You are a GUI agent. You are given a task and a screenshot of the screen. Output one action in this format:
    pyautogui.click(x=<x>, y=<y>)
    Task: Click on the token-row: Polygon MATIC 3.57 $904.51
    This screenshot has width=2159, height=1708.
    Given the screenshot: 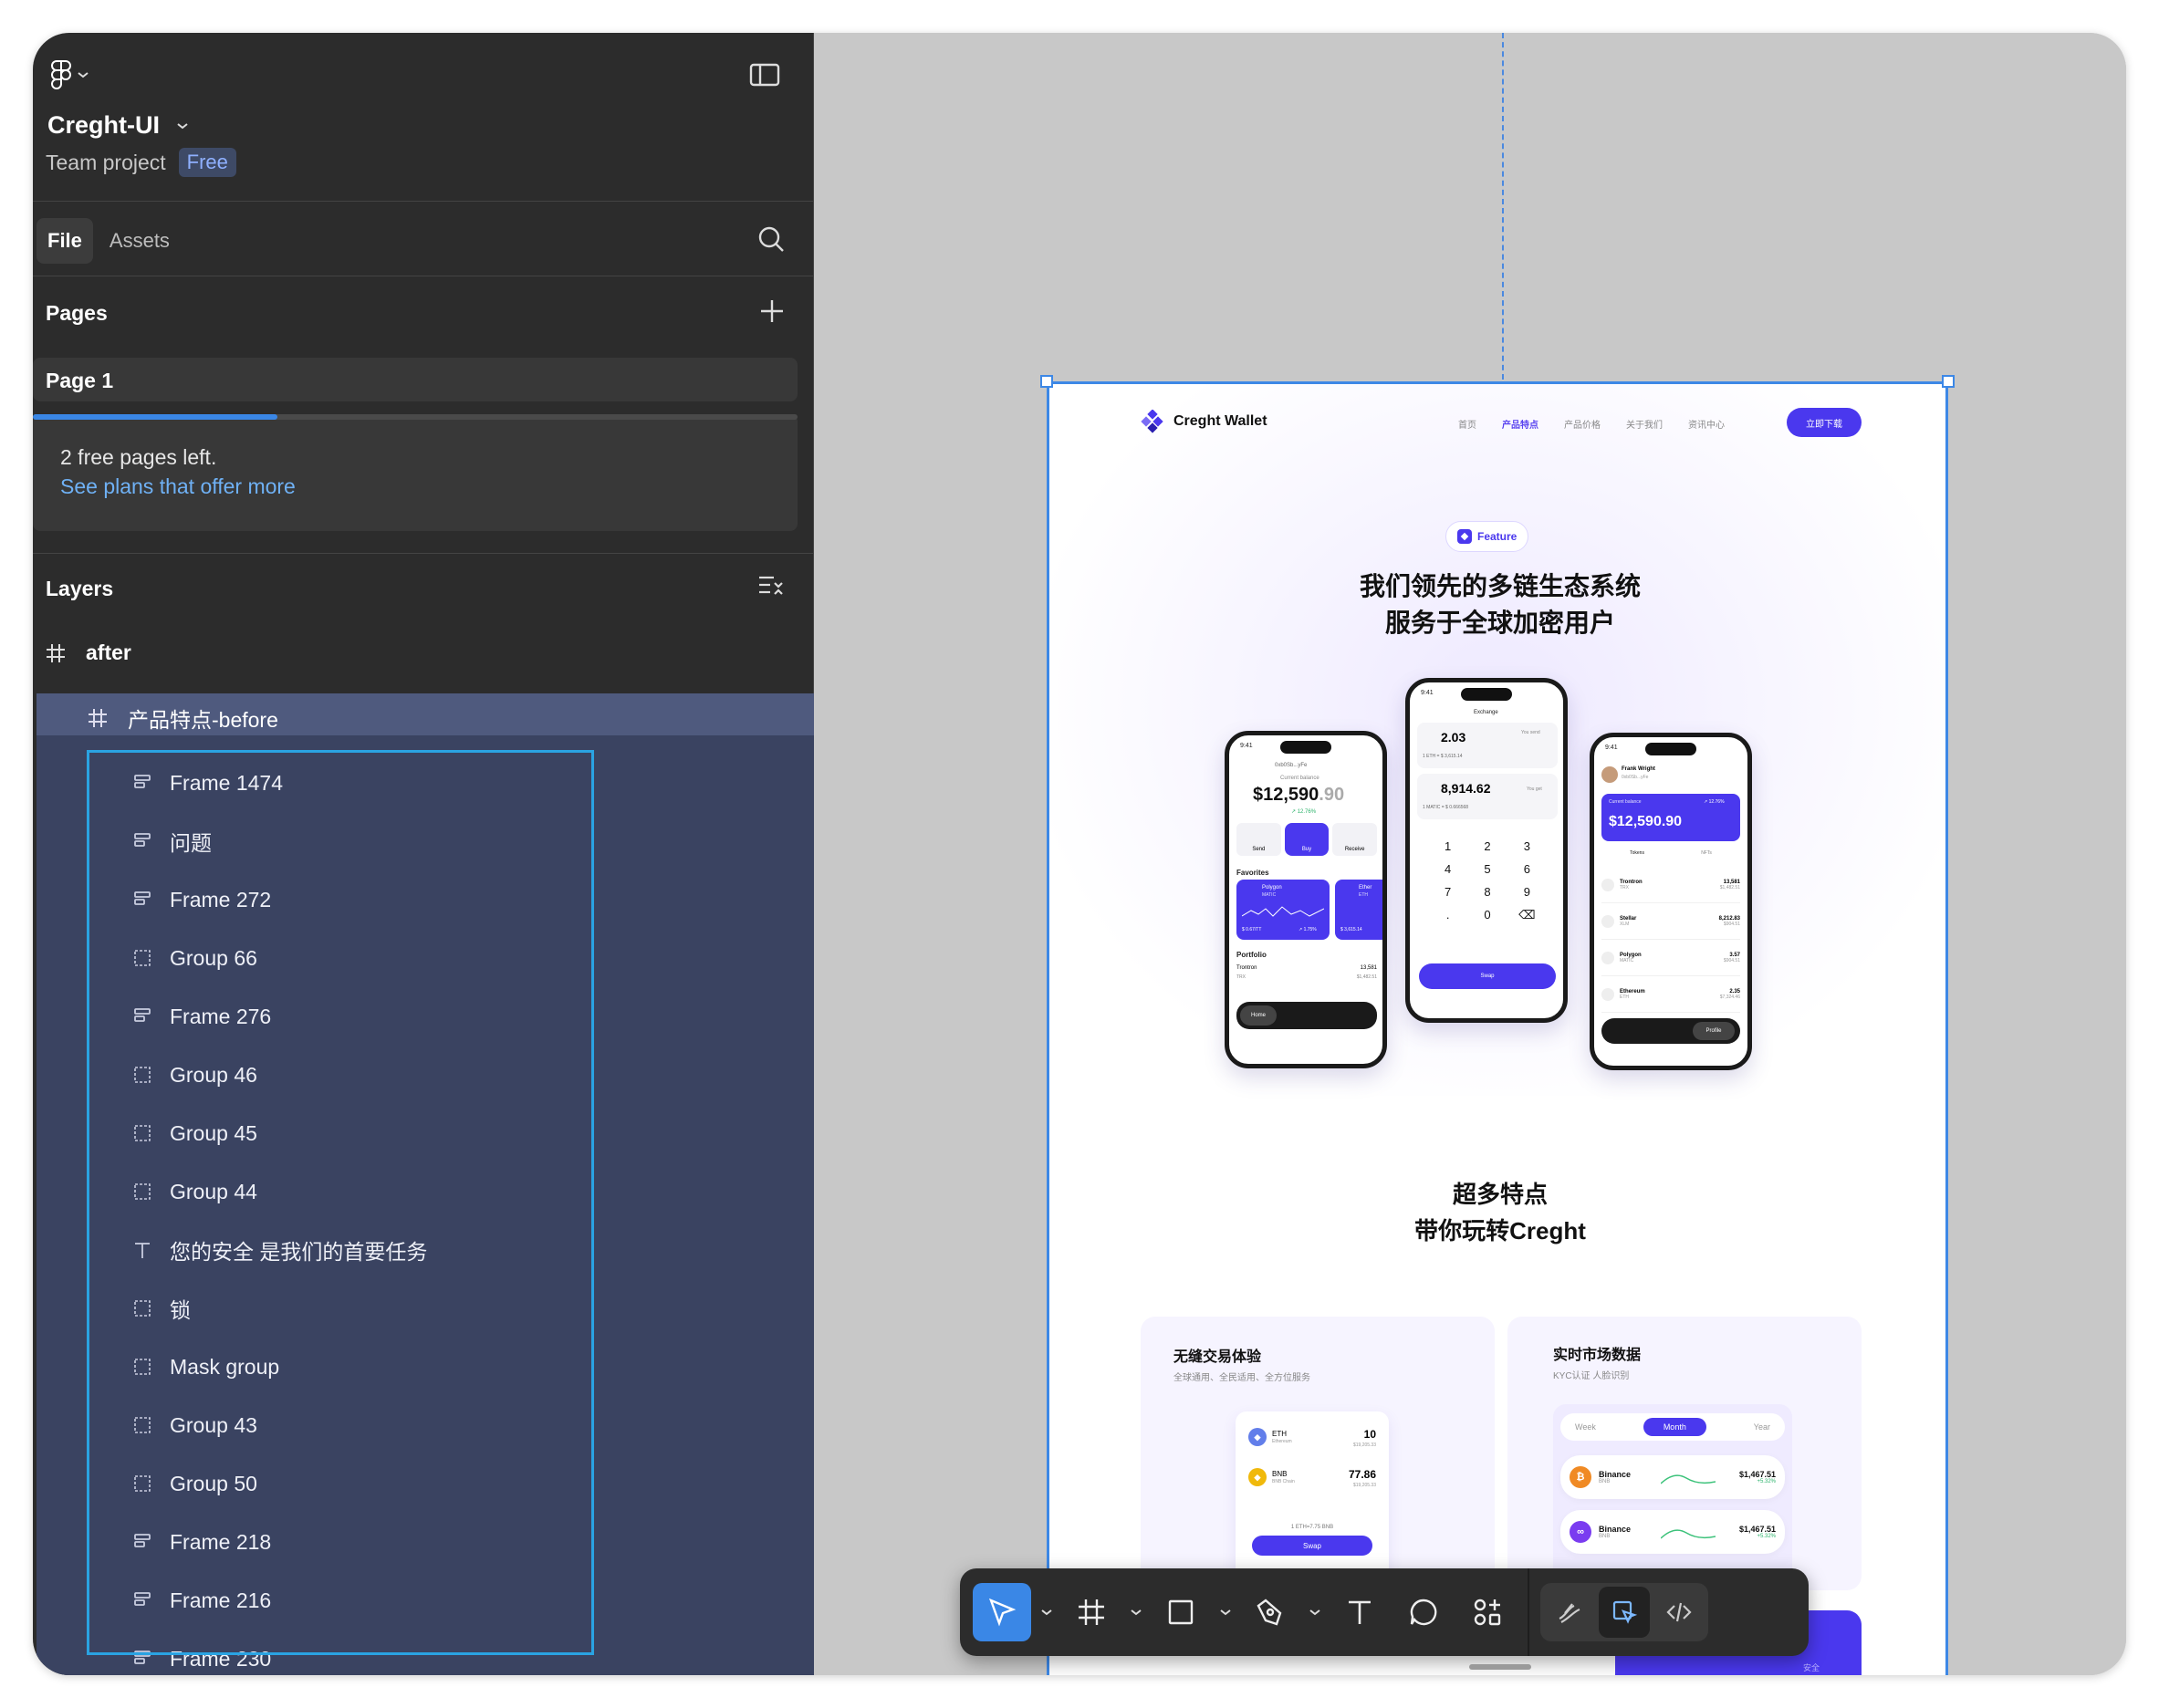 What is the action you would take?
    pyautogui.click(x=1670, y=958)
    